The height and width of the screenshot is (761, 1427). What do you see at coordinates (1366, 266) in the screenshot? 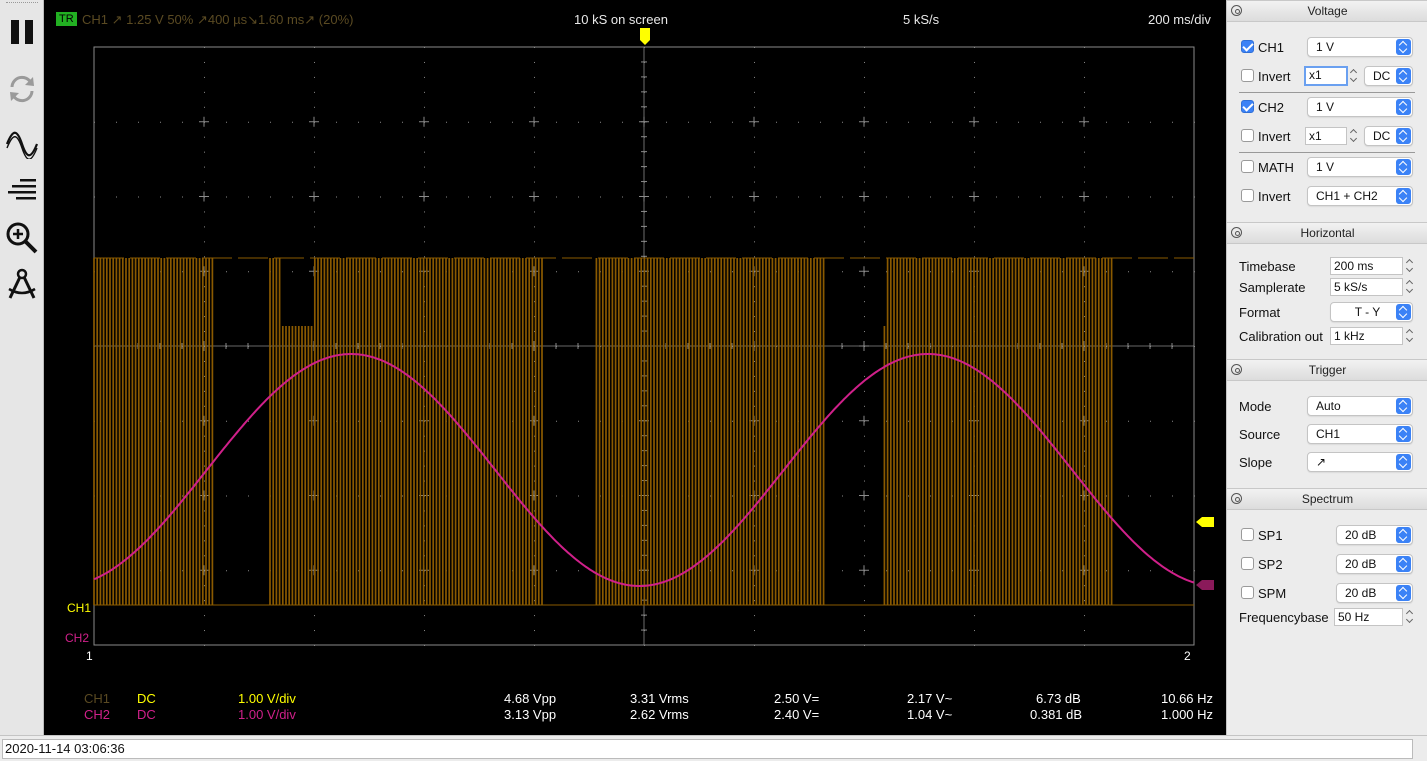
I see `timebase-input: 200 ms` at bounding box center [1366, 266].